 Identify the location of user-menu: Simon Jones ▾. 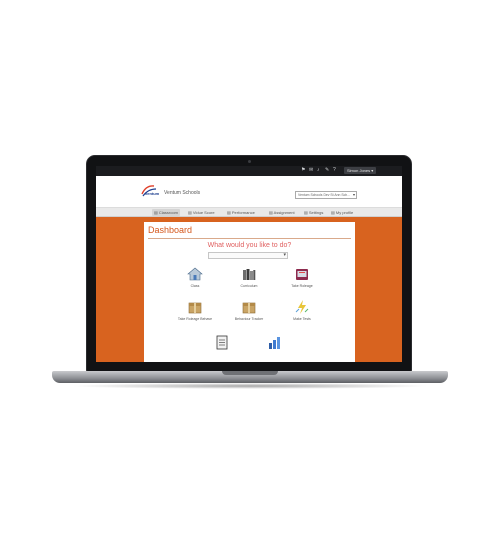
(360, 170).